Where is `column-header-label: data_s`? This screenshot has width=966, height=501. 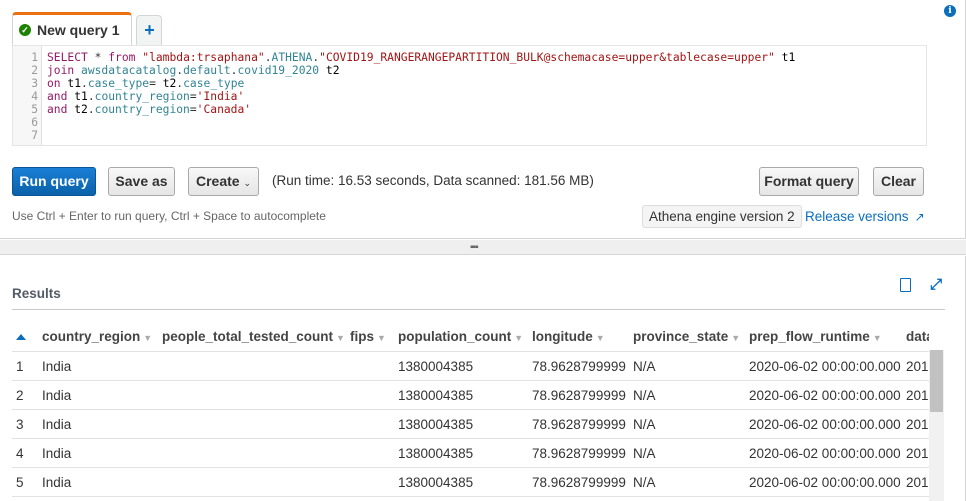 column-header-label: data_s is located at coordinates (917, 336).